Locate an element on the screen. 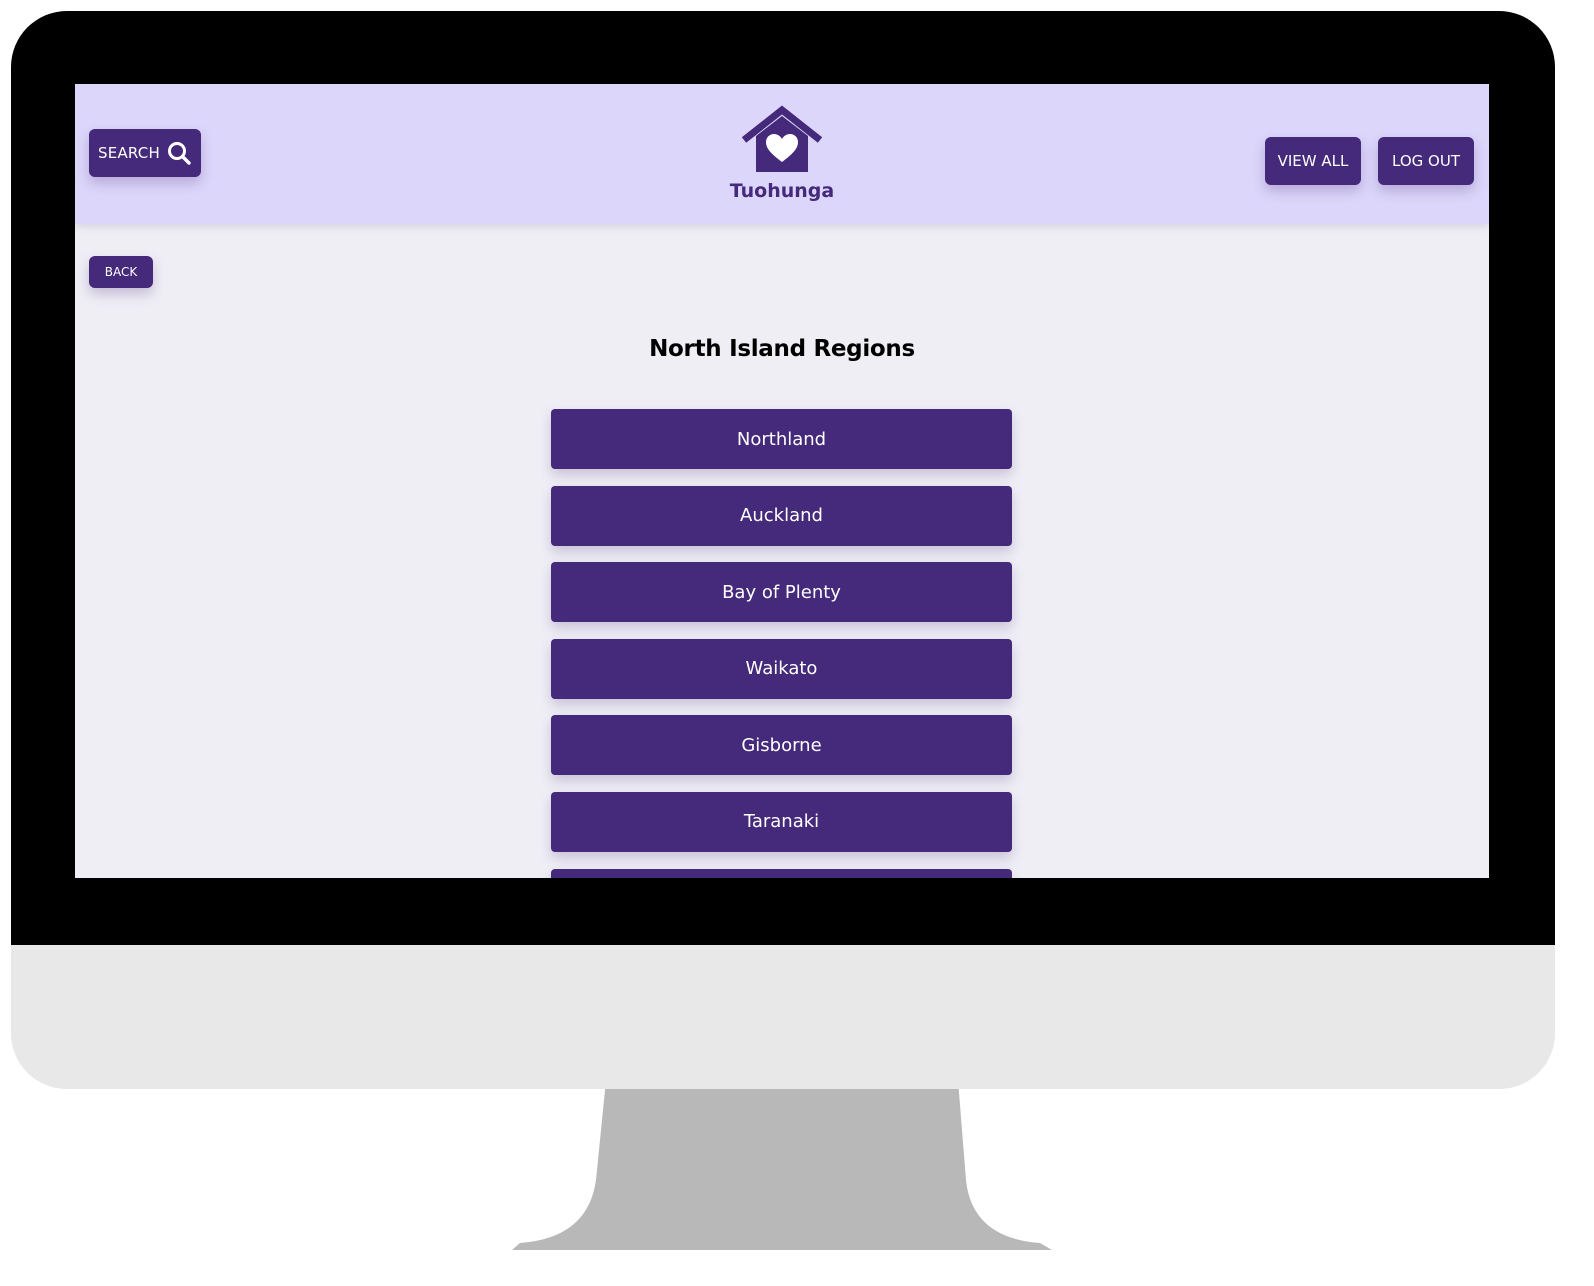 This screenshot has width=1594, height=1286. region-button-northland: Northland is located at coordinates (781, 439).